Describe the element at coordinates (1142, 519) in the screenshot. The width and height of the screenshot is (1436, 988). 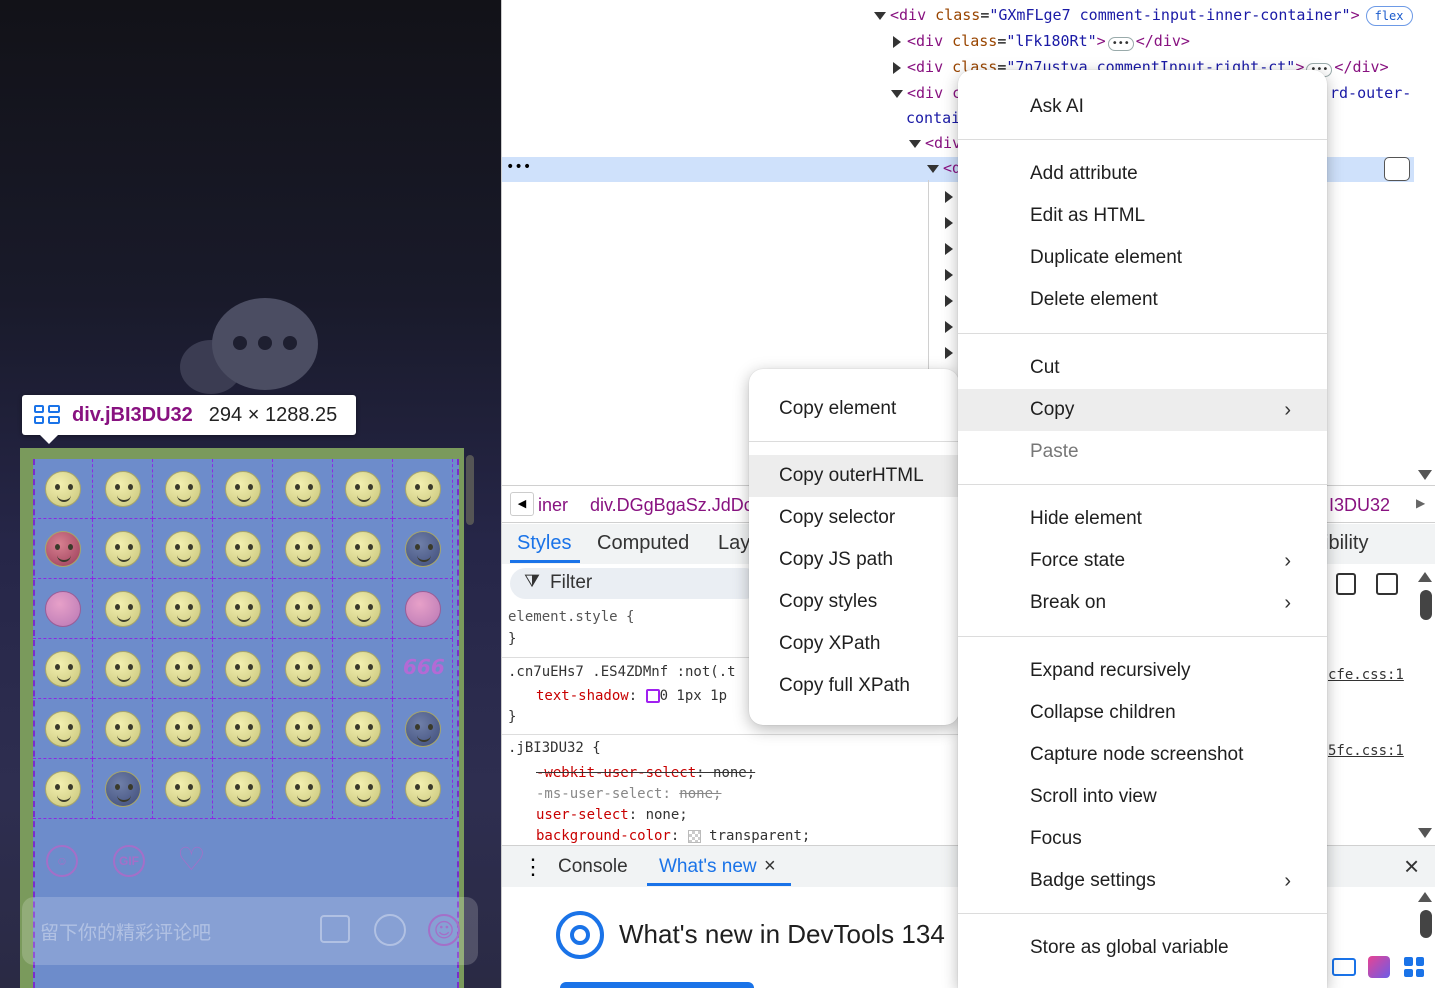
I see `menu-item-hide-element: Hide element` at that location.